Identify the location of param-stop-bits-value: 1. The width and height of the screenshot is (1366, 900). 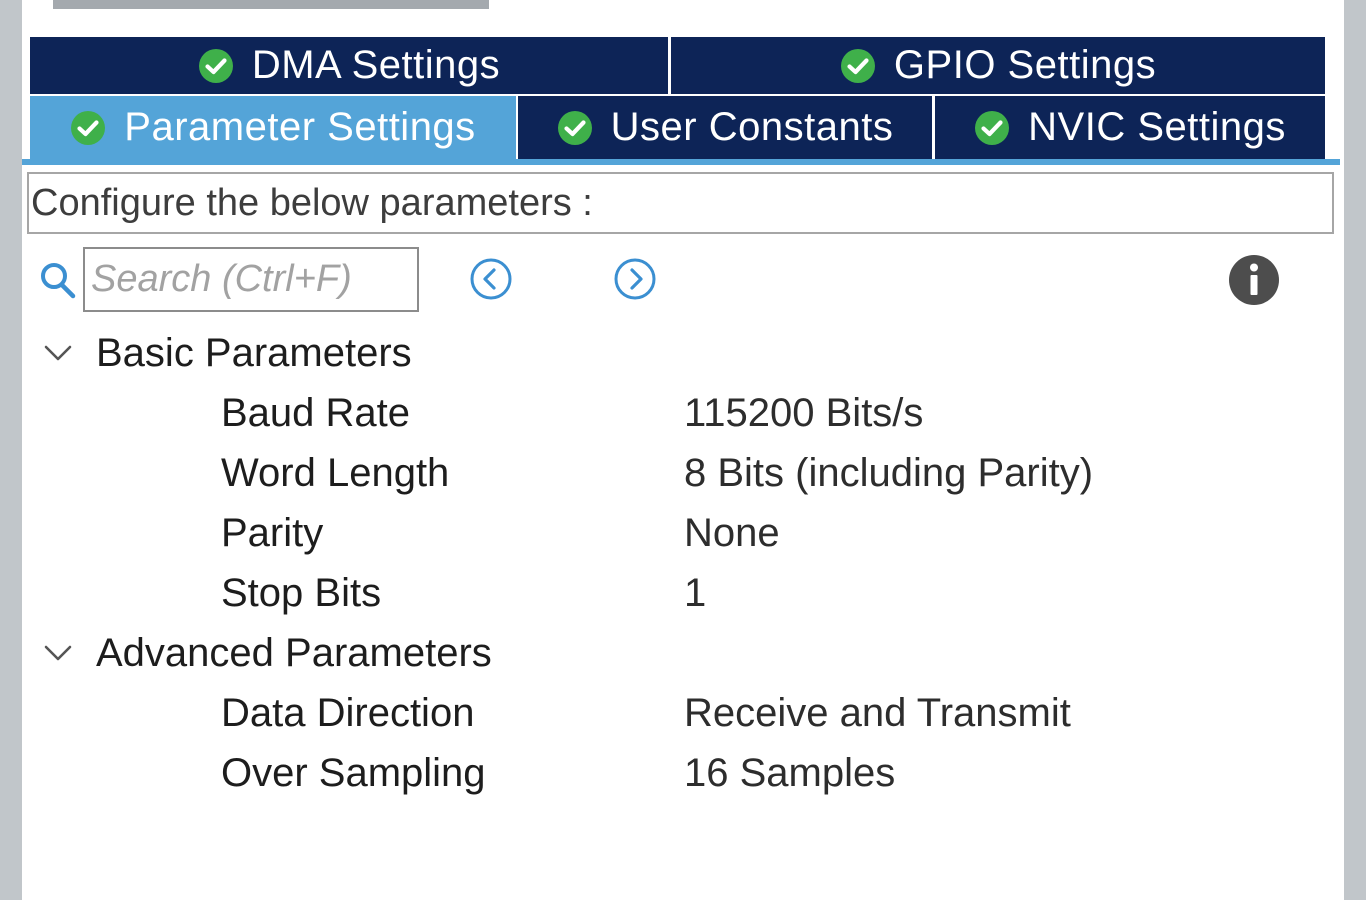
(695, 593).